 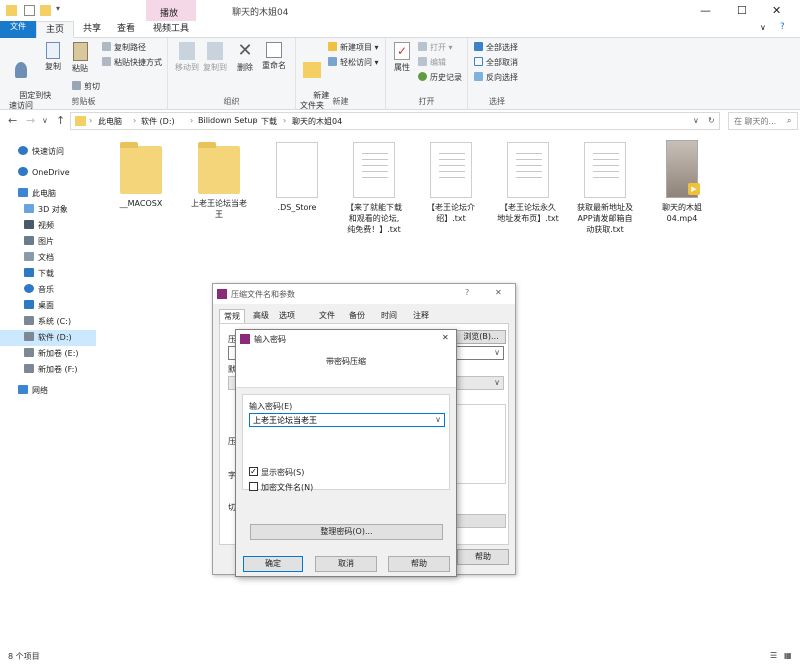 What do you see at coordinates (389, 316) in the screenshot?
I see `tab-time: 时间` at bounding box center [389, 316].